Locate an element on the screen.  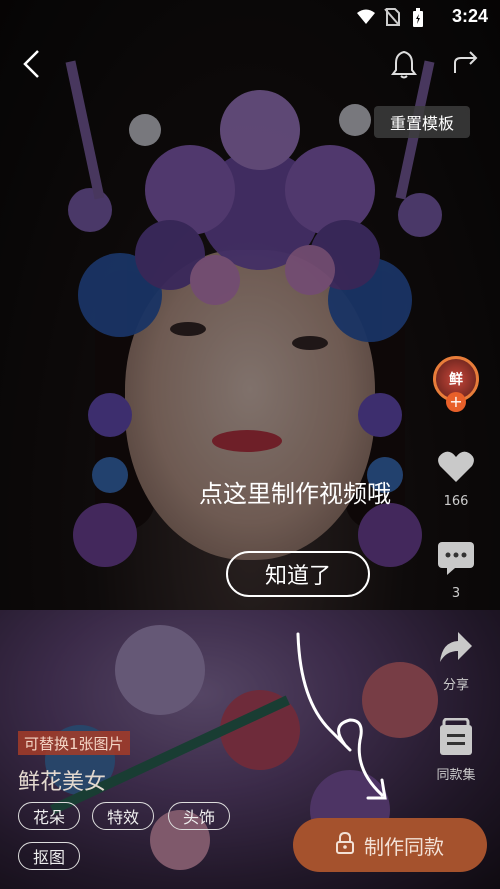
share-button: 分享 is located at coordinates (456, 661).